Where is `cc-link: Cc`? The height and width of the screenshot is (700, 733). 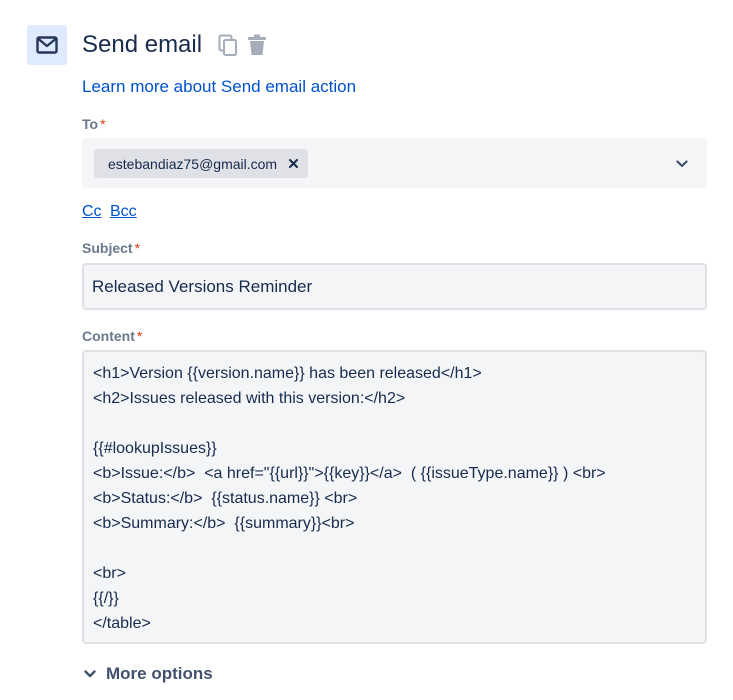
cc-link: Cc is located at coordinates (92, 212).